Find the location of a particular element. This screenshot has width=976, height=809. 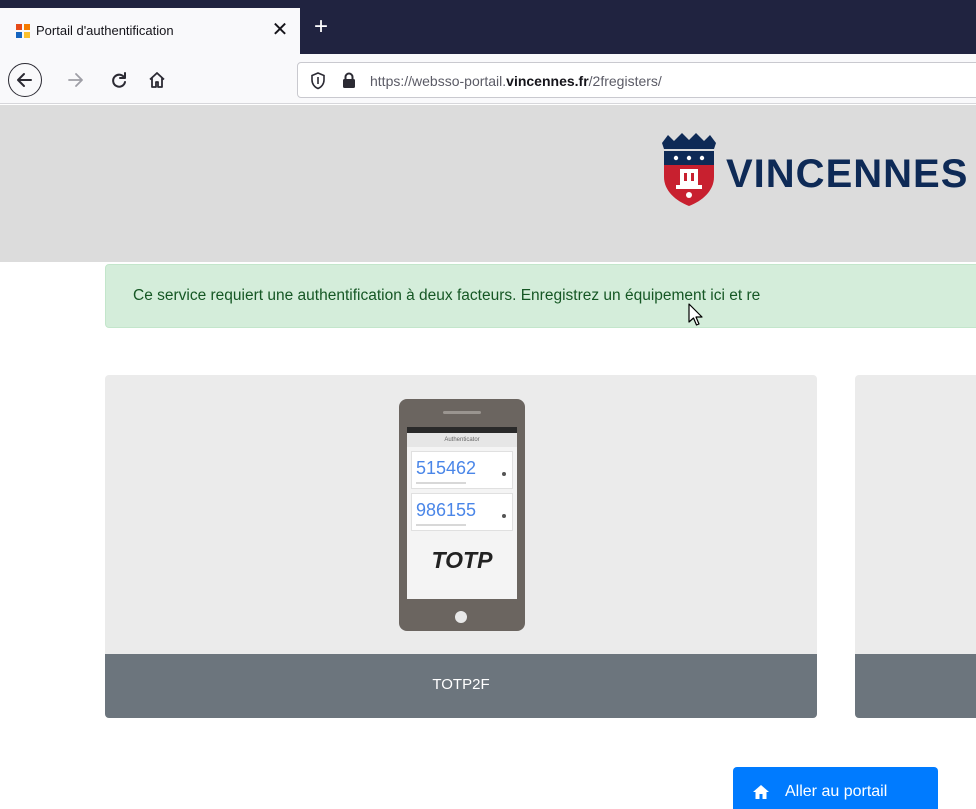

device-card-second is located at coordinates (915, 546).